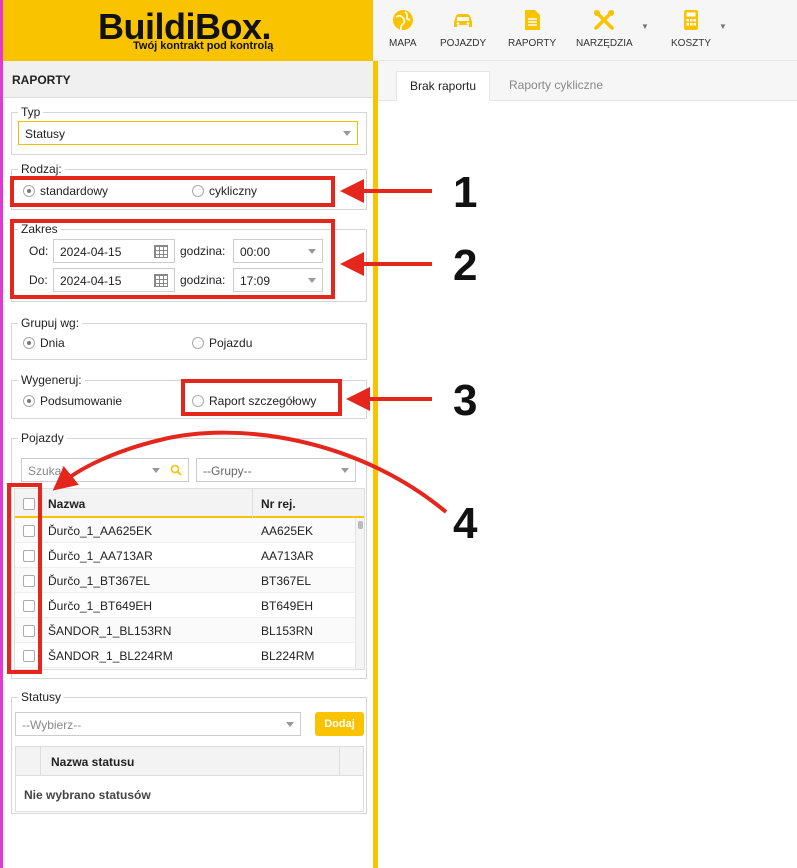 The height and width of the screenshot is (868, 797). Describe the element at coordinates (465, 400) in the screenshot. I see `callout-number-3: 3` at that location.